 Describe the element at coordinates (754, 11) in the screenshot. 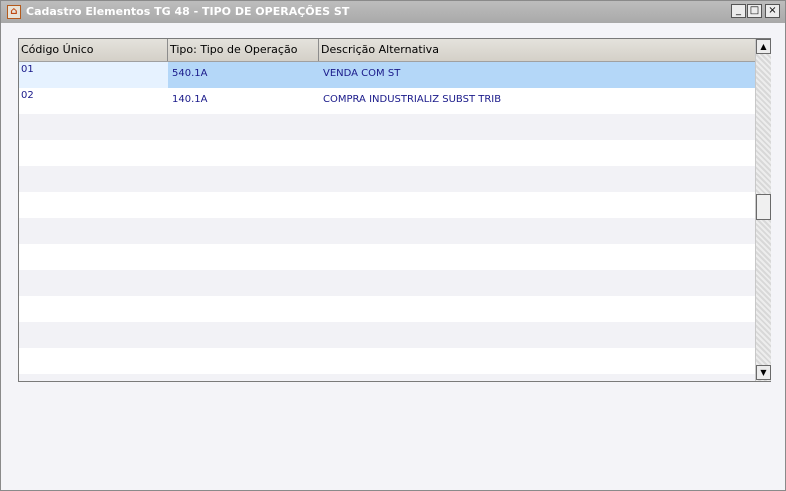

I see `maximize-button: □` at that location.